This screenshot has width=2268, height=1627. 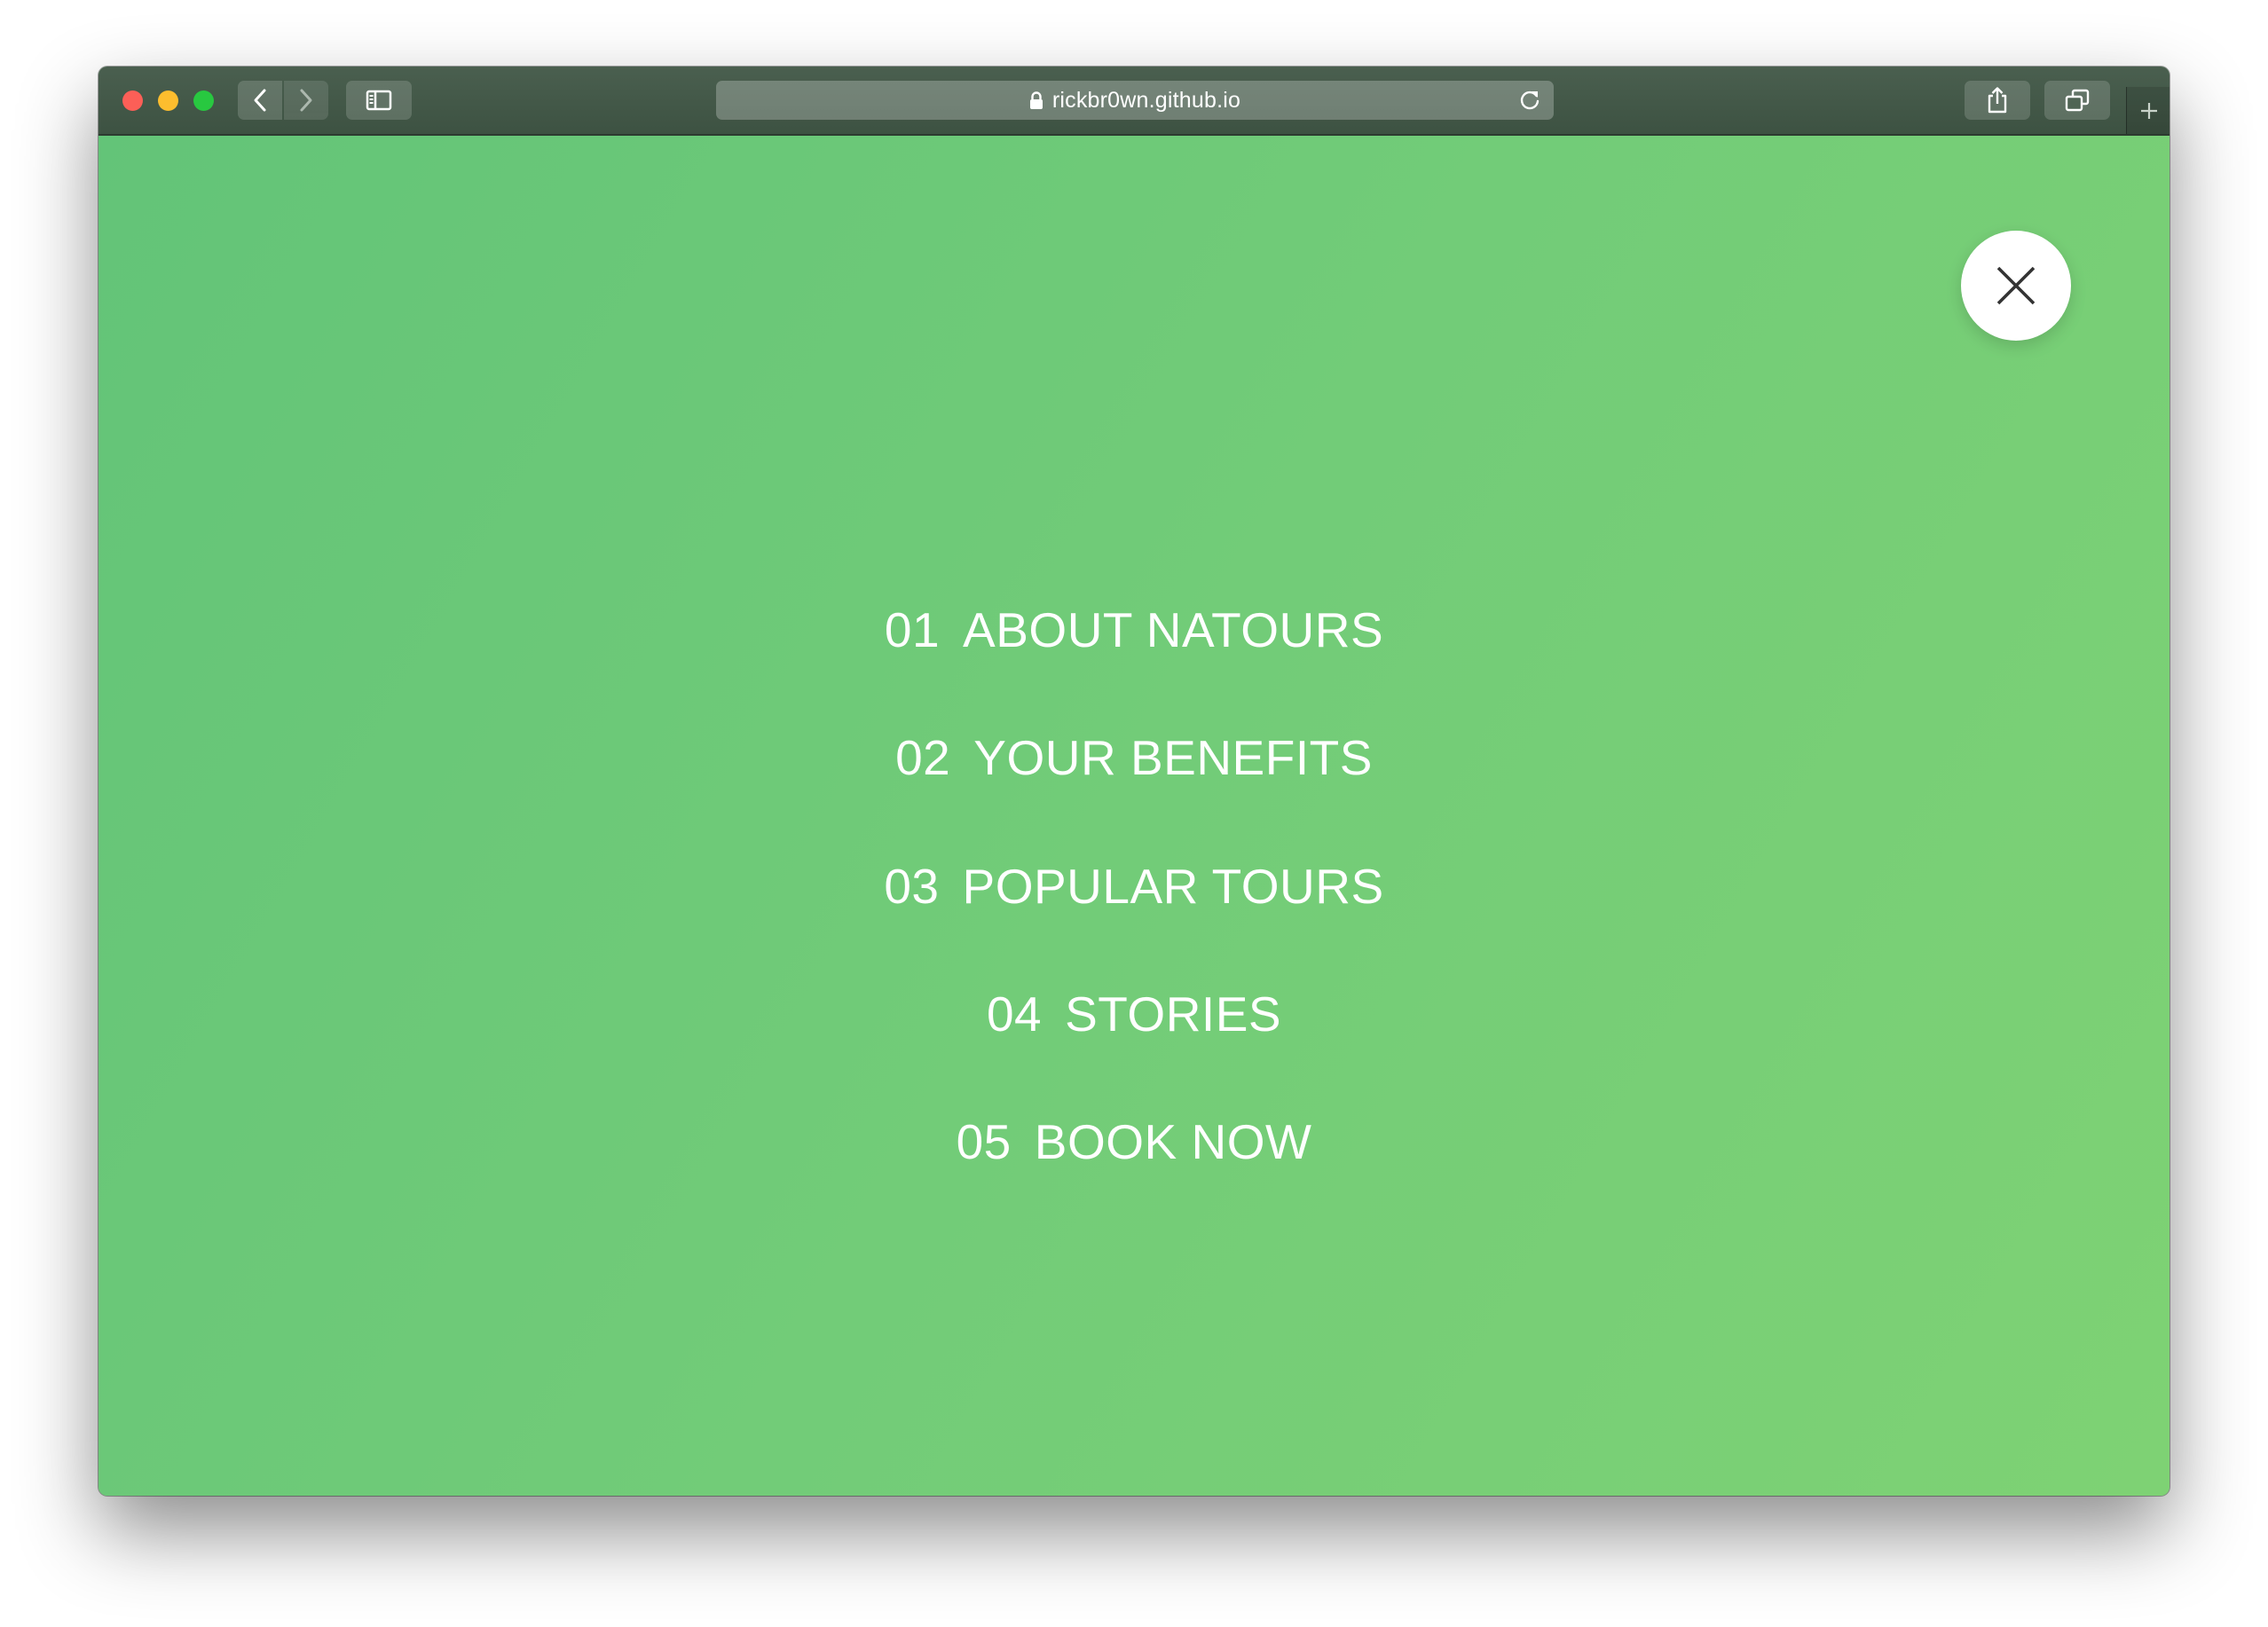 I want to click on share-icon, so click(x=1998, y=100).